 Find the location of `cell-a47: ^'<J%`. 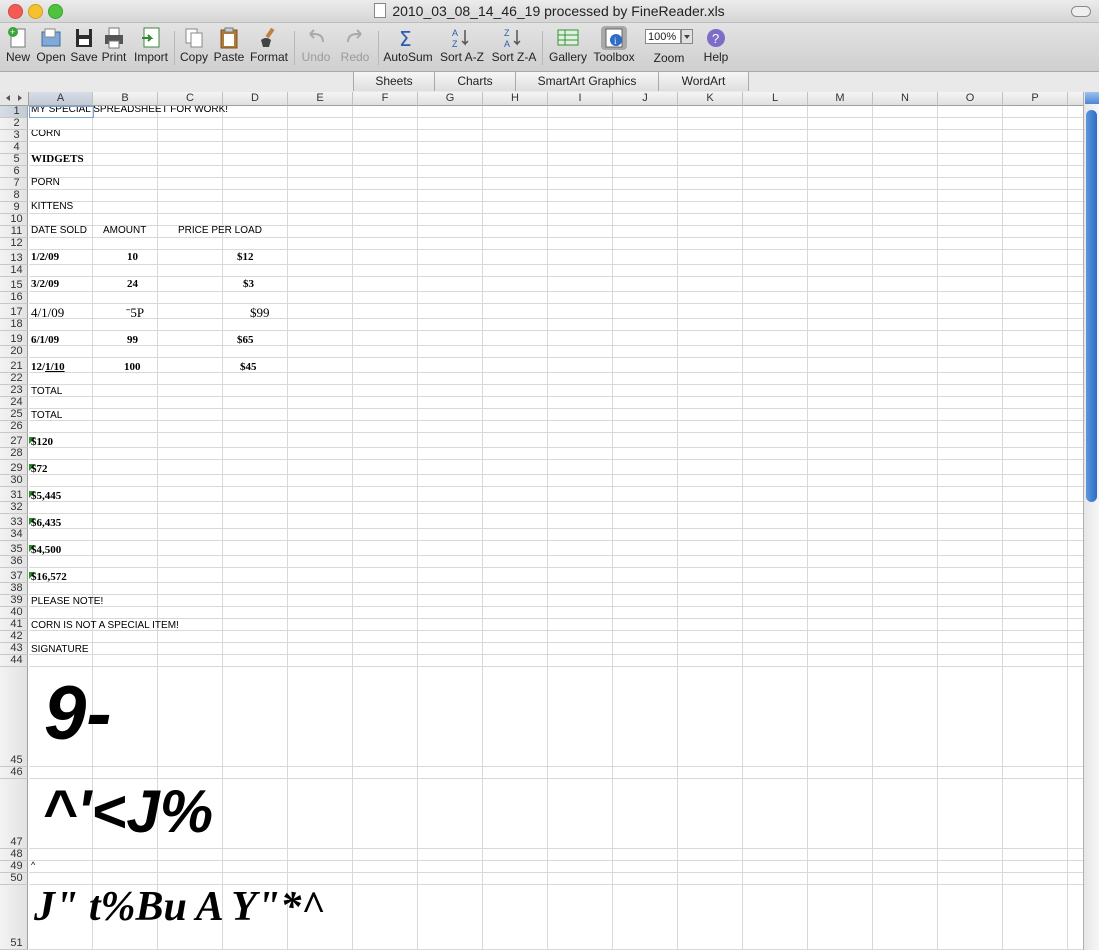

cell-a47: ^'<J% is located at coordinates (127, 811).